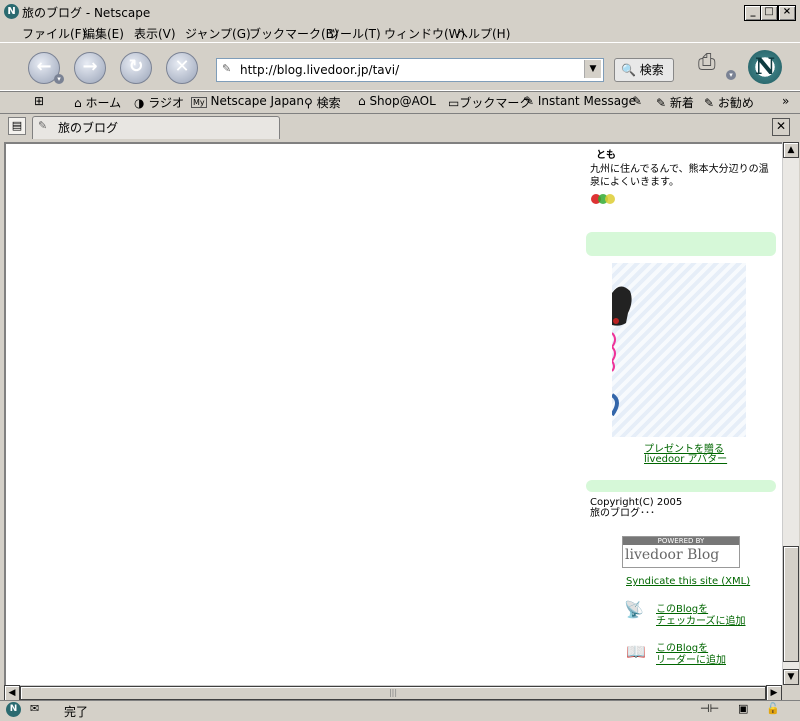 The image size is (800, 721). Describe the element at coordinates (328, 103) in the screenshot. I see `bookmark-search-label: 検索` at that location.